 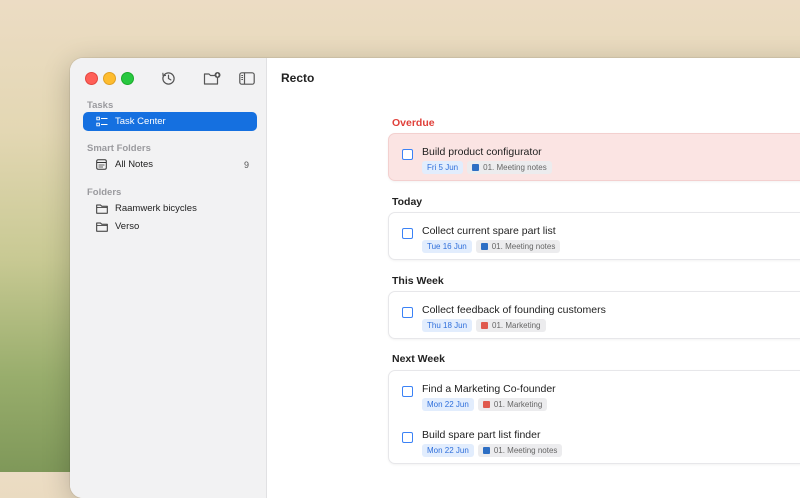 What do you see at coordinates (140, 121) in the screenshot?
I see `sidebar-item-label: Task Center` at bounding box center [140, 121].